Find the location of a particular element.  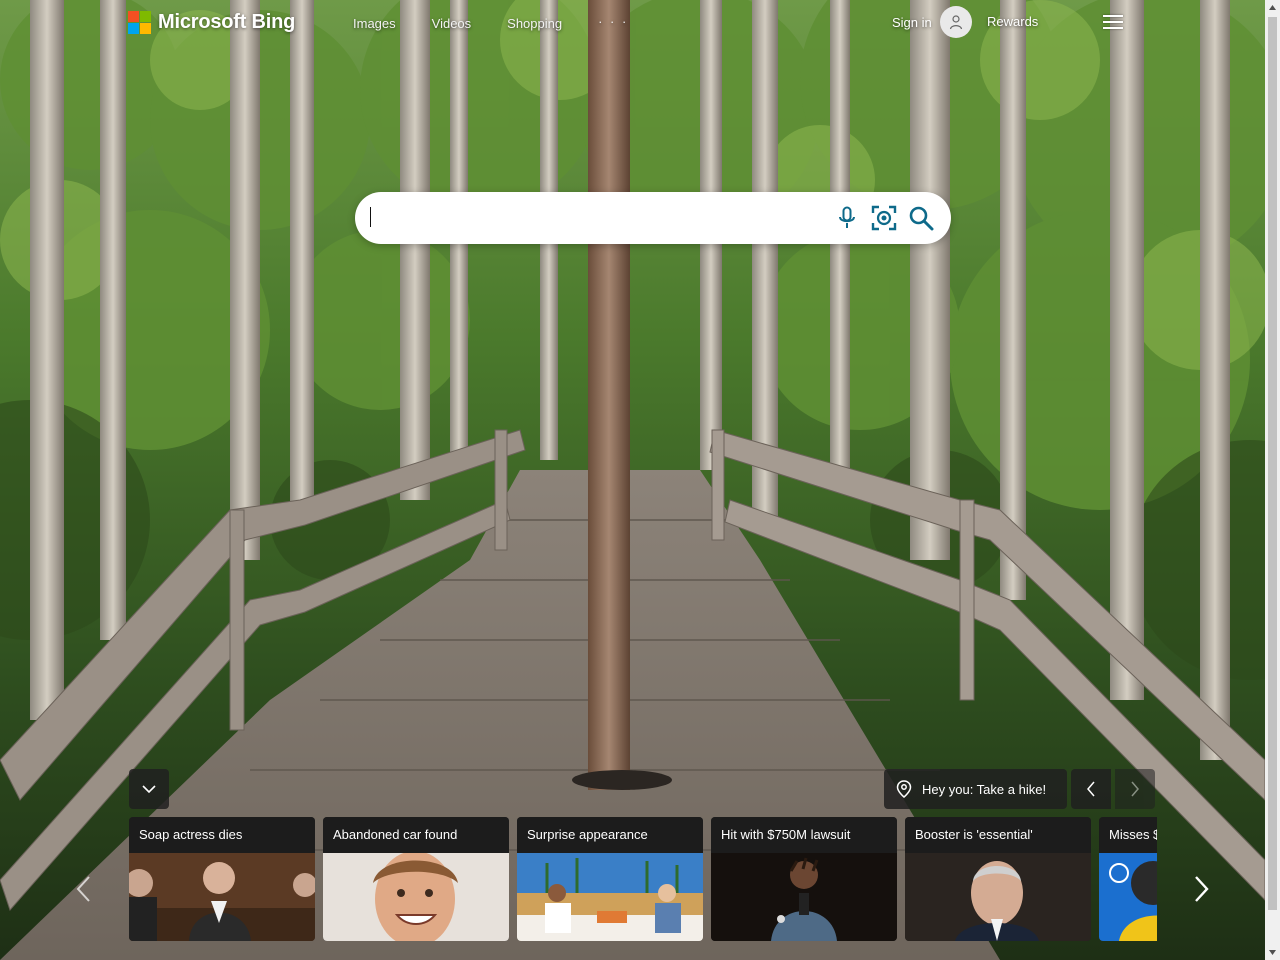

news-card-title: Surprise appearance is located at coordinates (610, 835).